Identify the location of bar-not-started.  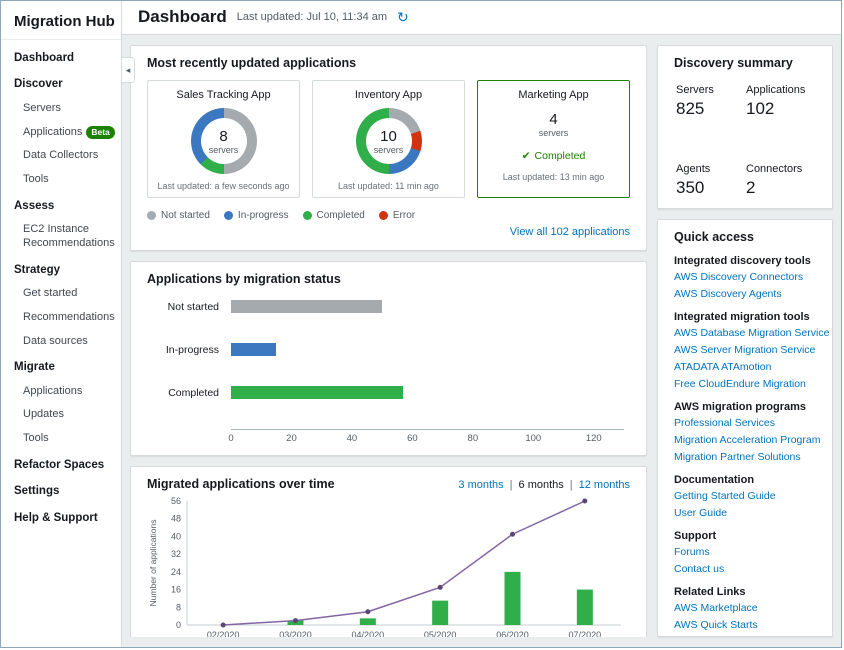
(307, 306).